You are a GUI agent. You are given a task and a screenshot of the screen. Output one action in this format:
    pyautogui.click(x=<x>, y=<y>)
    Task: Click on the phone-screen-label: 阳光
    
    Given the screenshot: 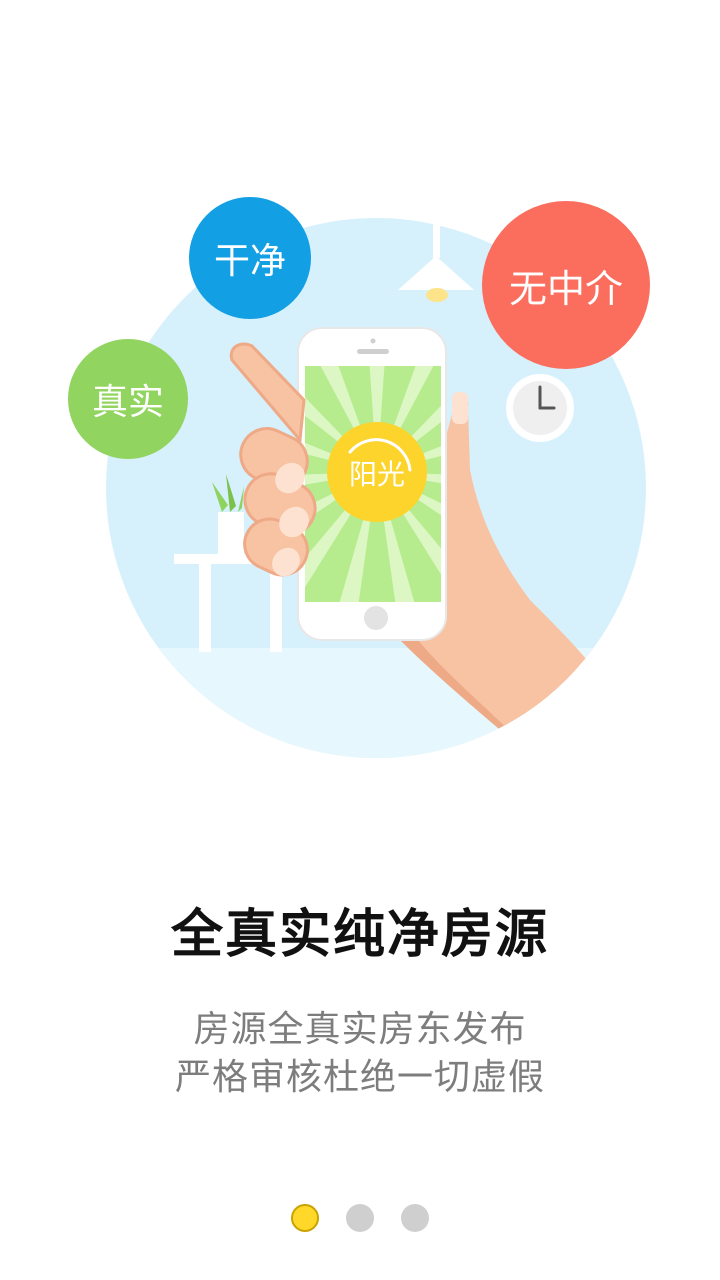 What is the action you would take?
    pyautogui.click(x=376, y=474)
    